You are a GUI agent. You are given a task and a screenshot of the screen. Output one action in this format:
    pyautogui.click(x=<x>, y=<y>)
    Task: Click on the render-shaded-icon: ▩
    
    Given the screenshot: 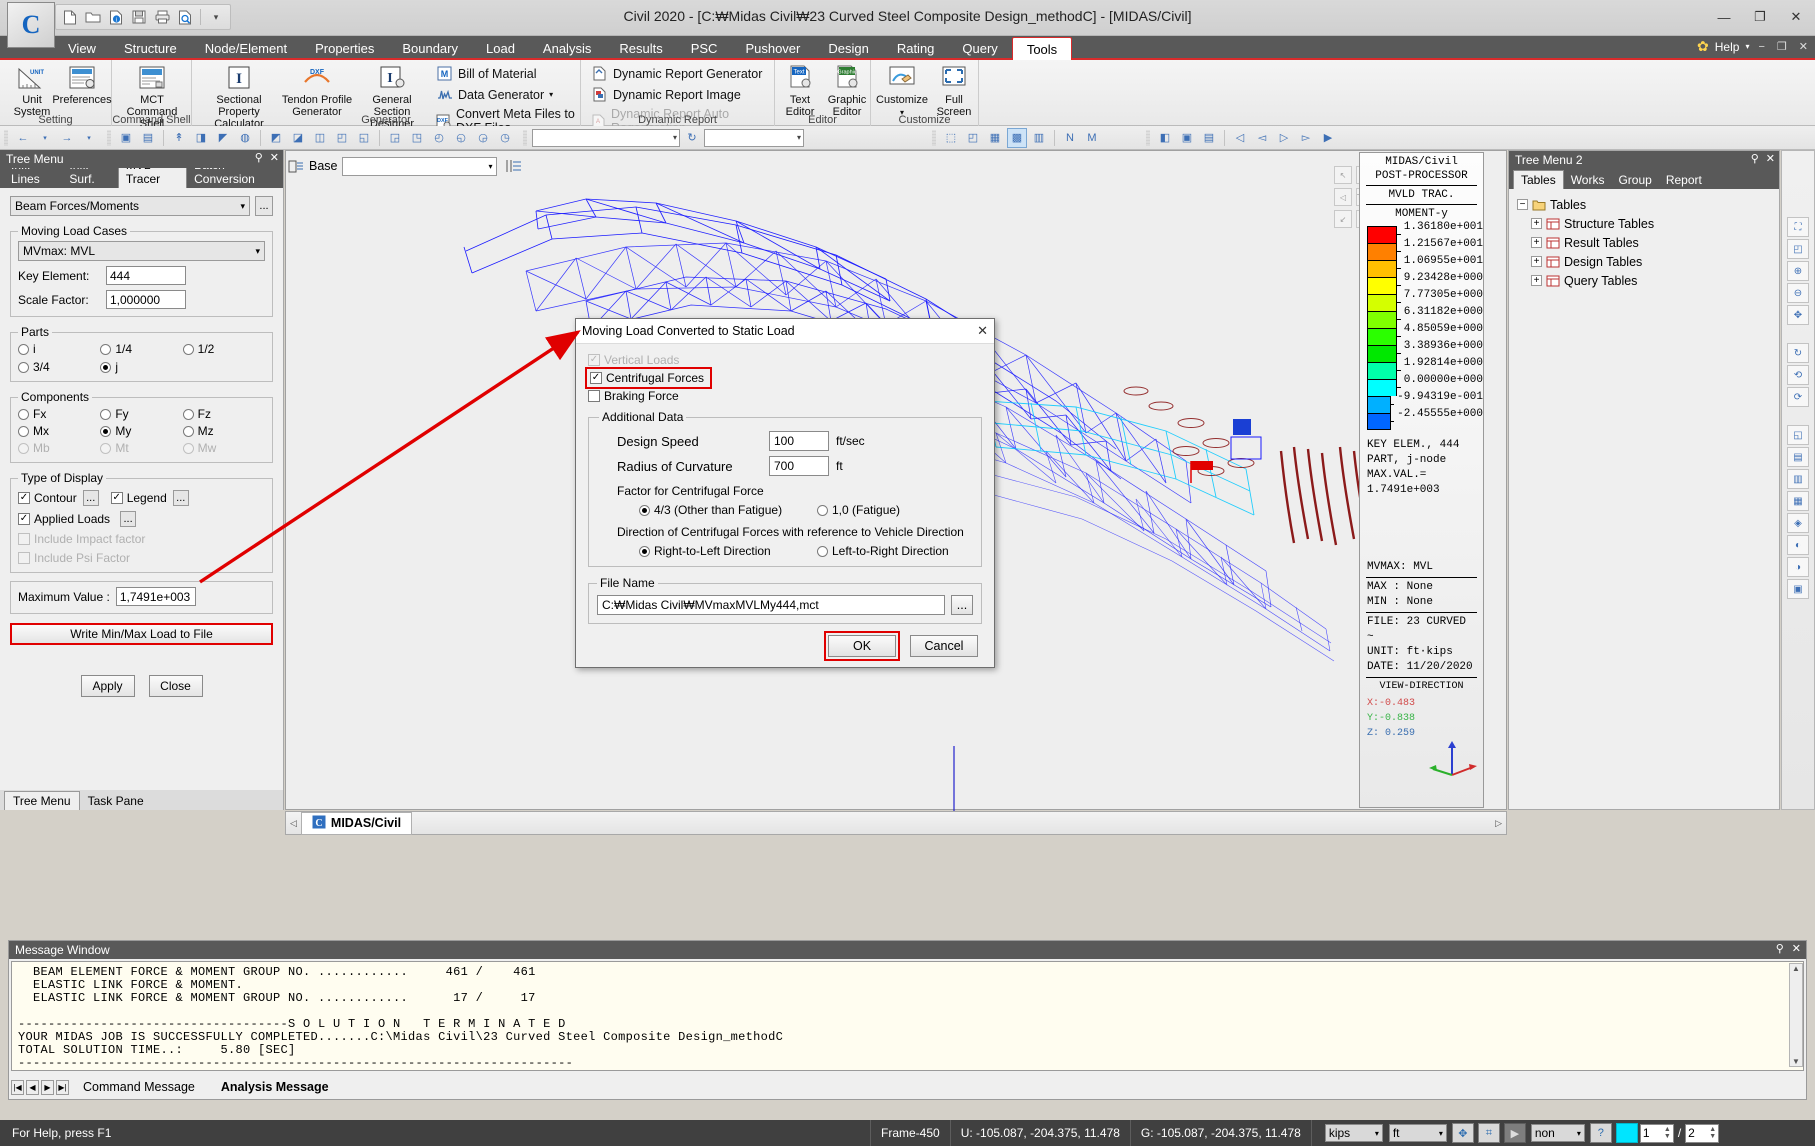 What is the action you would take?
    pyautogui.click(x=1017, y=137)
    